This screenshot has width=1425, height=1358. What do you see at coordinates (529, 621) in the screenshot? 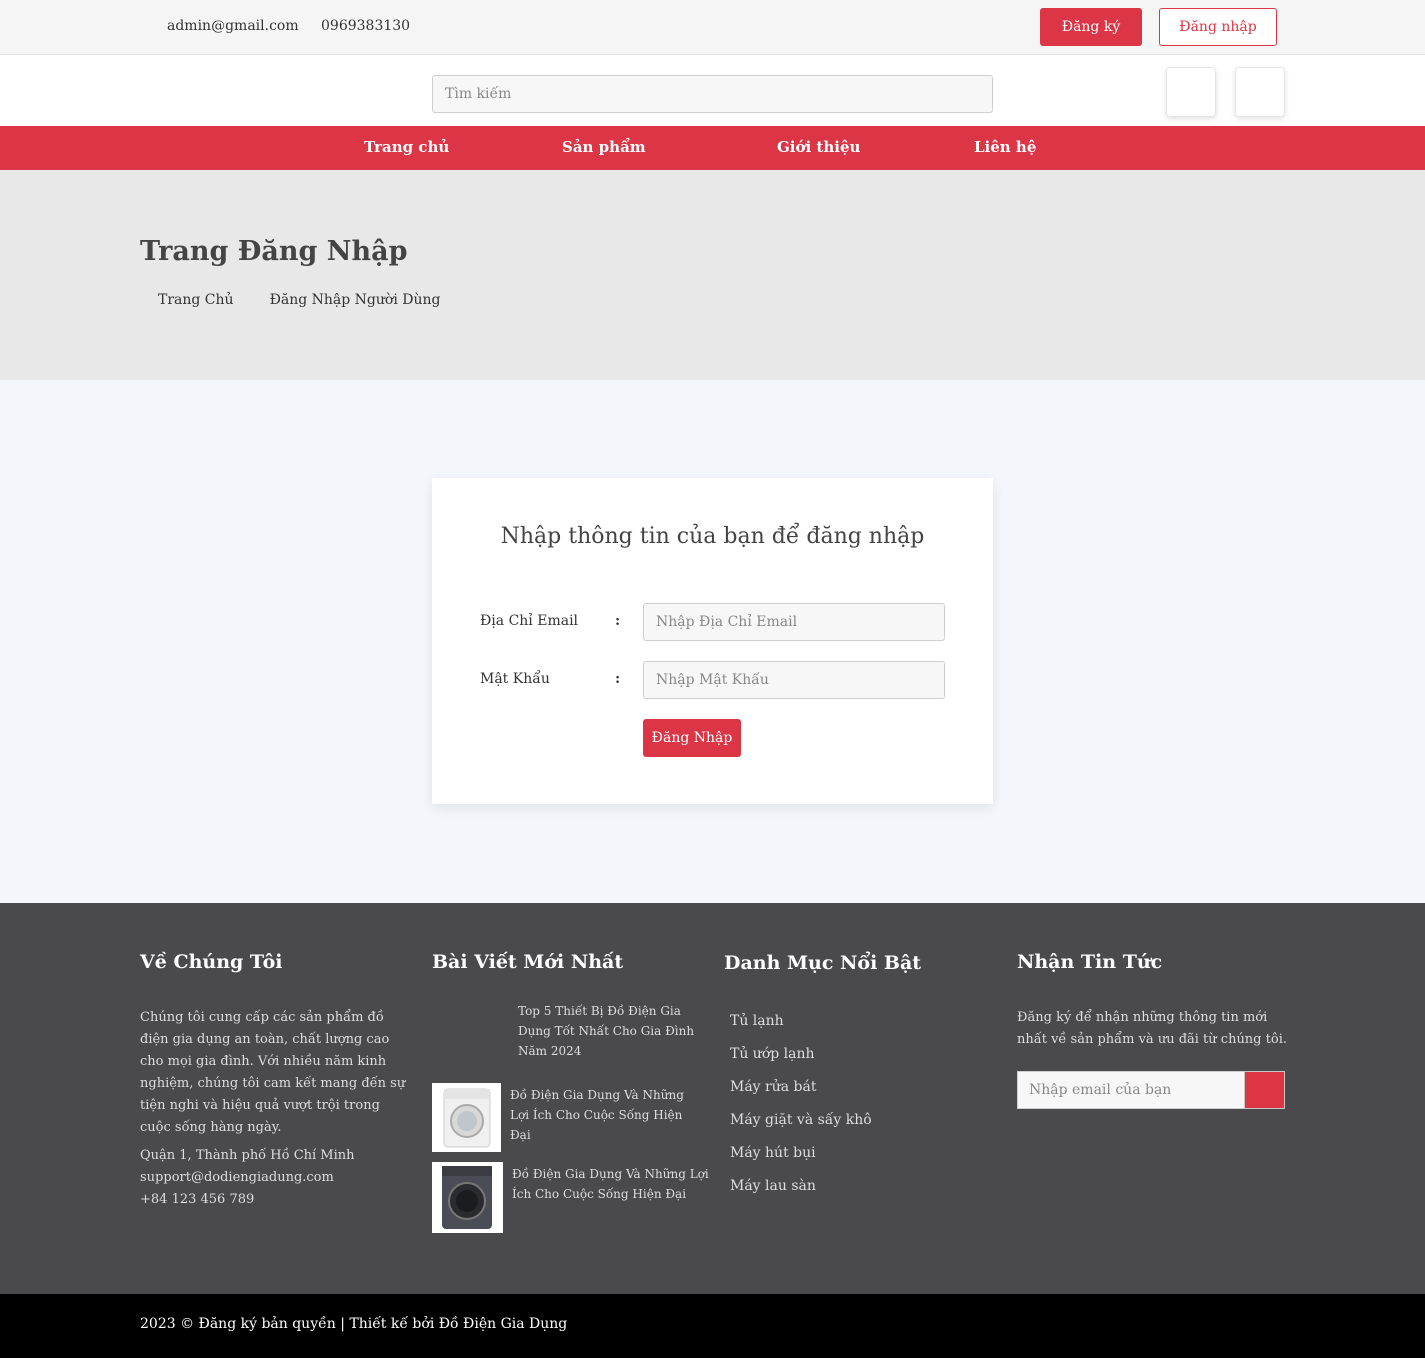
I see `email-label: Địa Chỉ Email` at bounding box center [529, 621].